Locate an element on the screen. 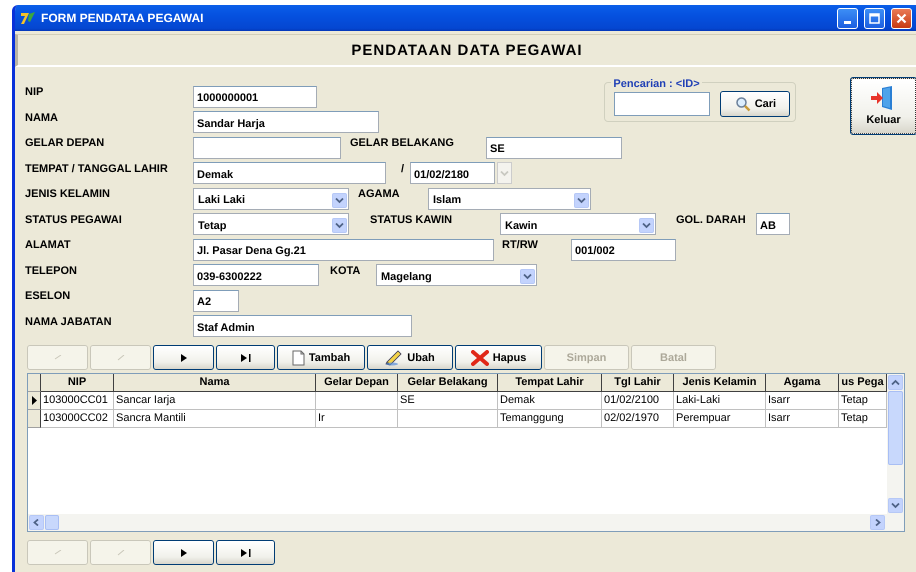 This screenshot has height=572, width=916. combo-box: Tetap is located at coordinates (271, 224).